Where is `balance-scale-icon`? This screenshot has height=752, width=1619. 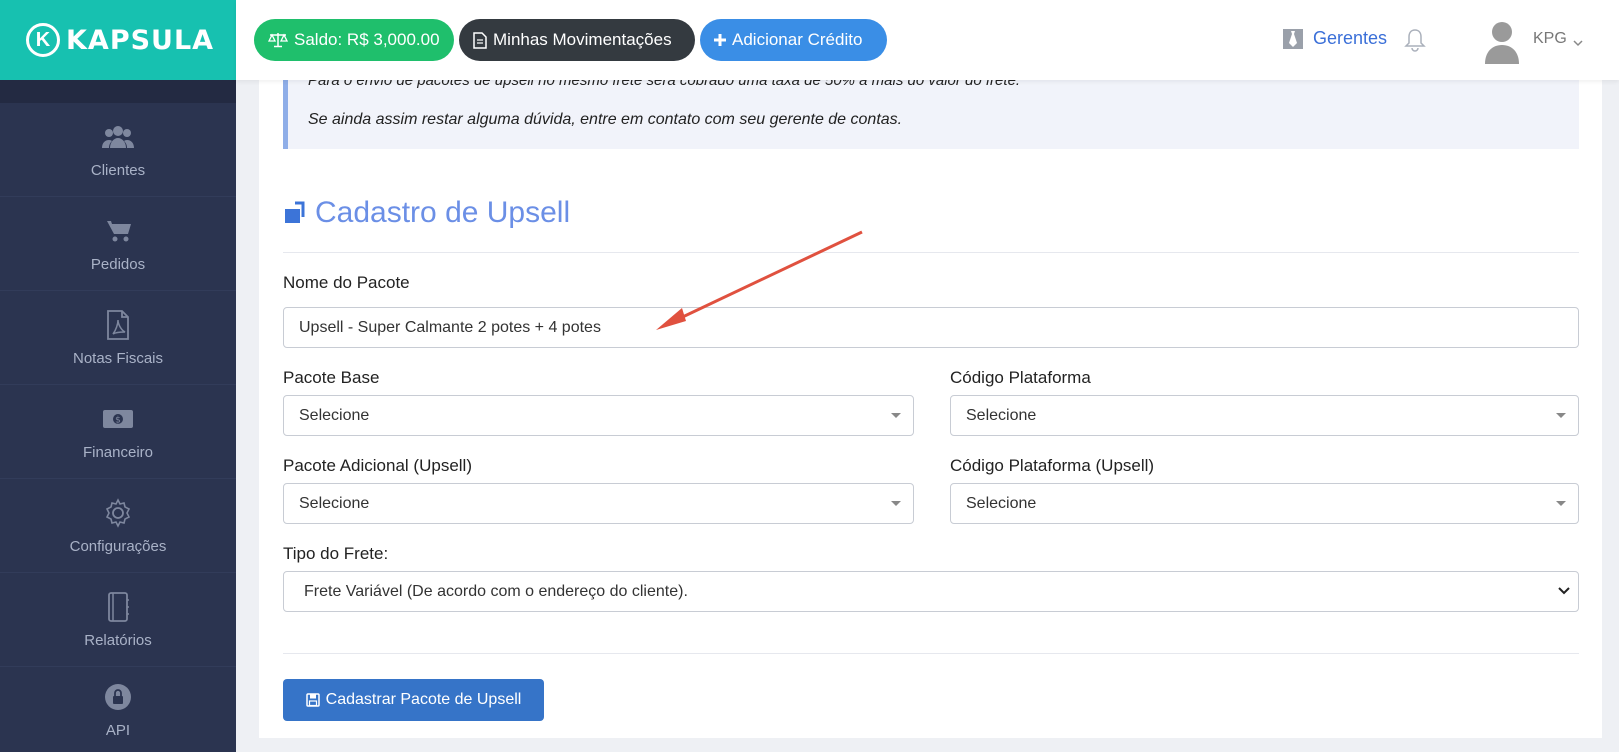 balance-scale-icon is located at coordinates (278, 40).